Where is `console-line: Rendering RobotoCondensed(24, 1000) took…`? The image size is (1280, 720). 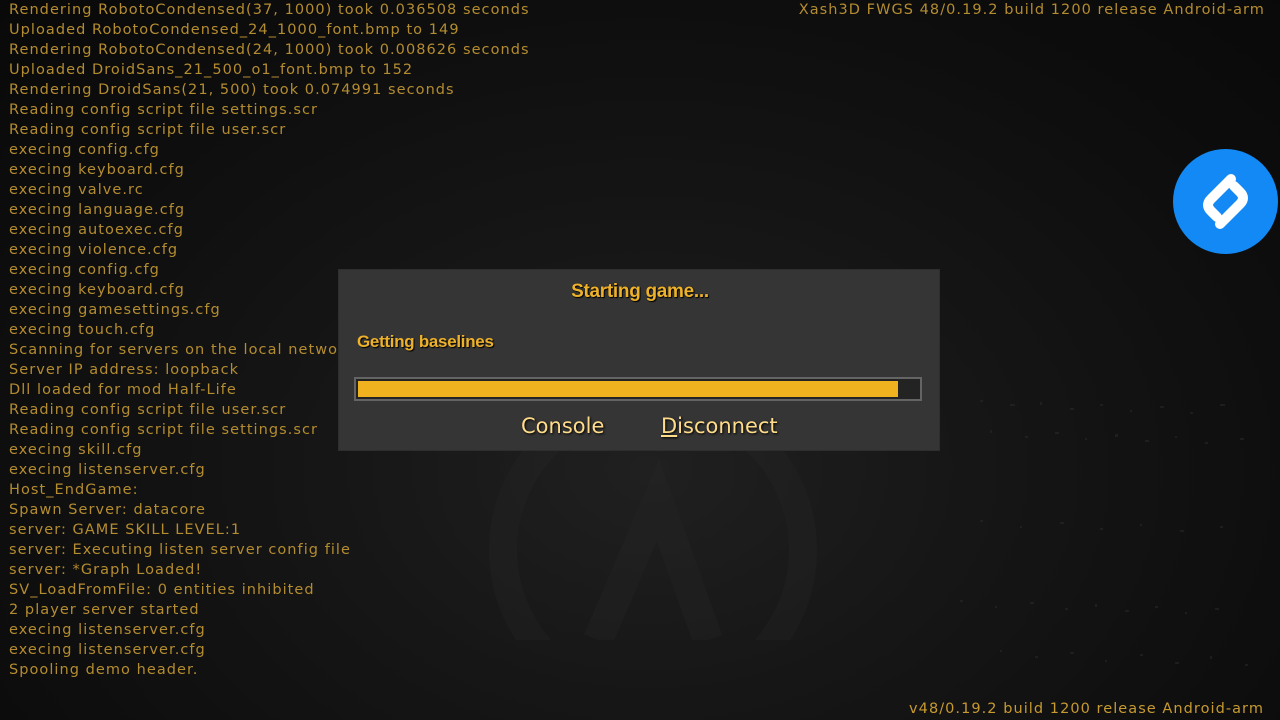
console-line: Rendering RobotoCondensed(24, 1000) took… is located at coordinates (269, 50).